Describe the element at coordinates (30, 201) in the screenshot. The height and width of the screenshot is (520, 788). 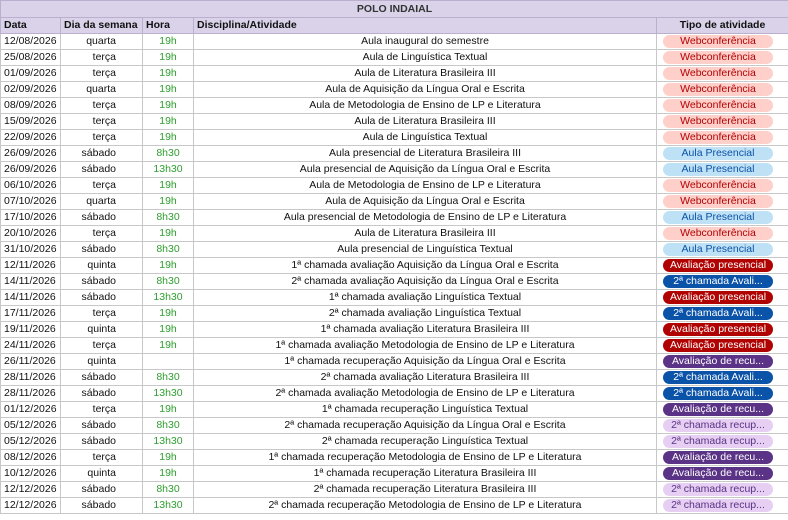
I see `cell-data: 07/10/2026` at that location.